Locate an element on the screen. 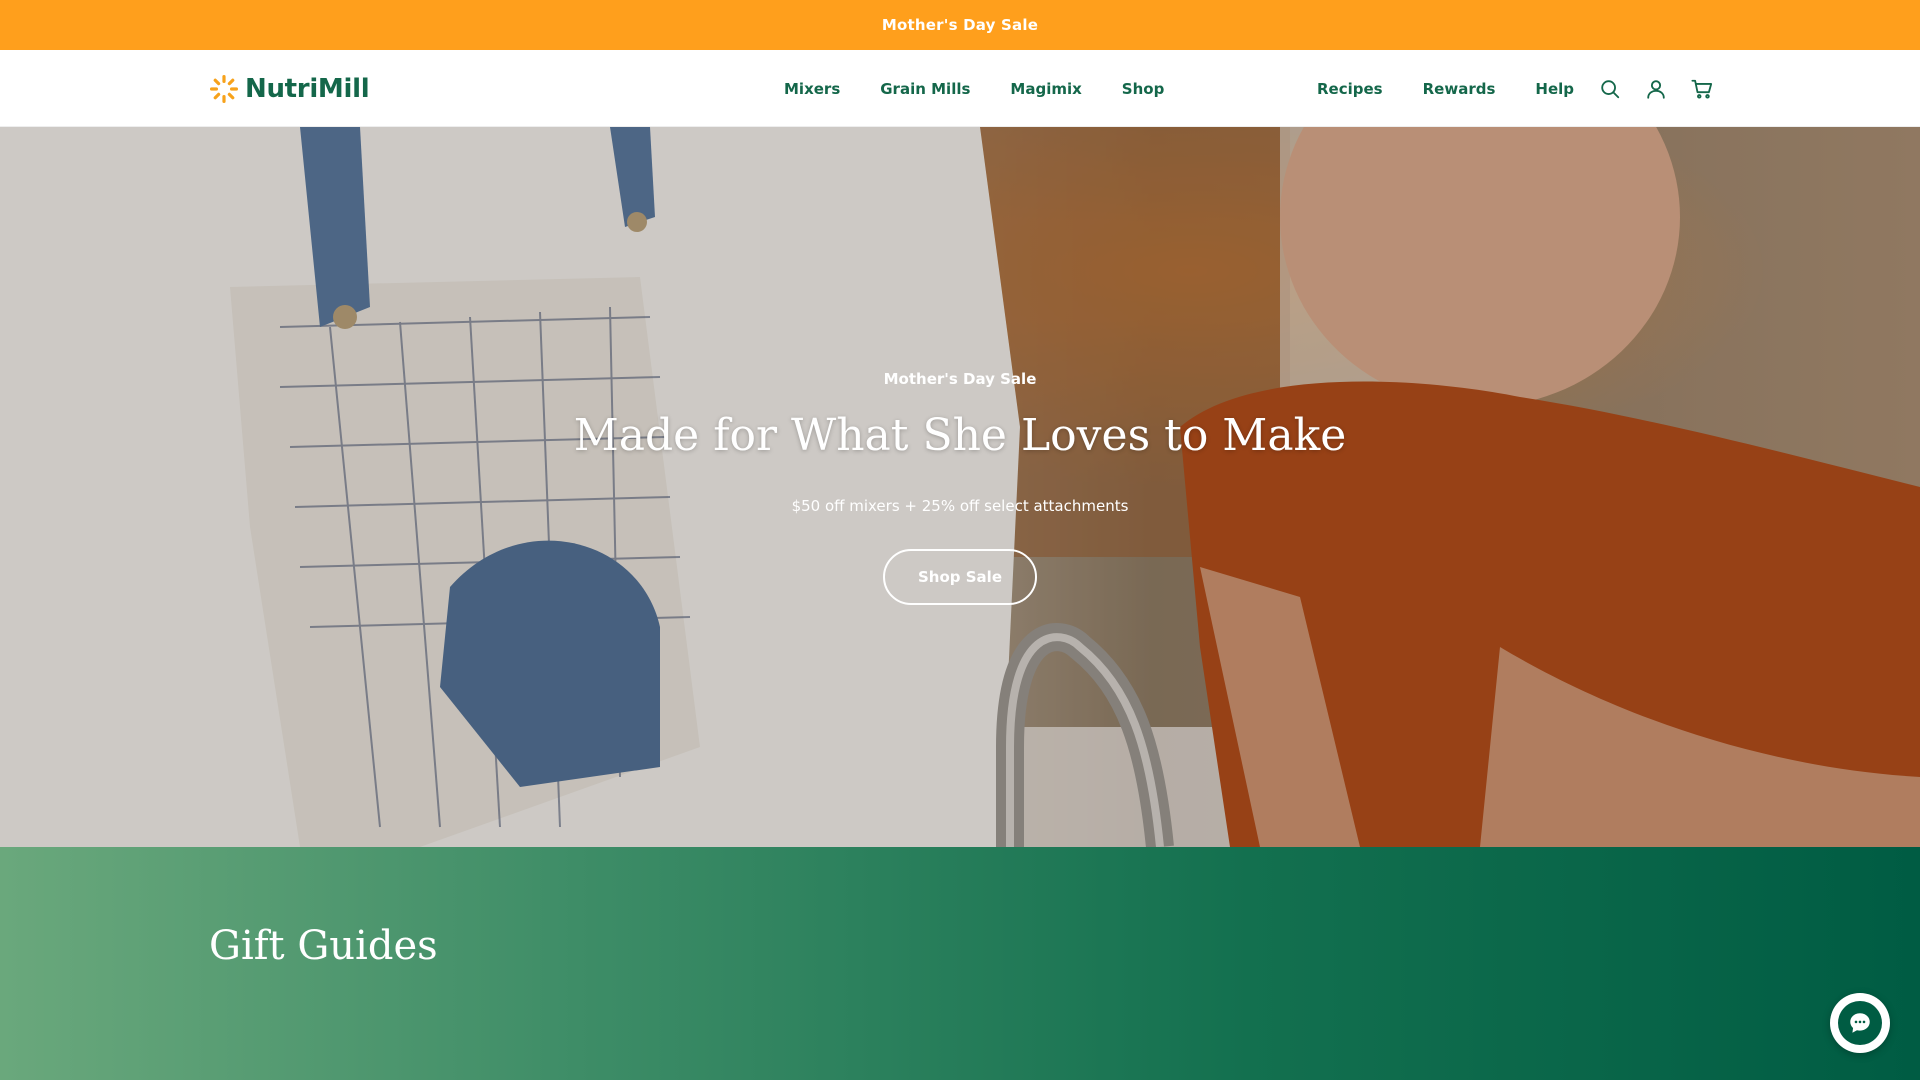 Image resolution: width=1920 pixels, height=1080 pixels. cart-icon is located at coordinates (1702, 89).